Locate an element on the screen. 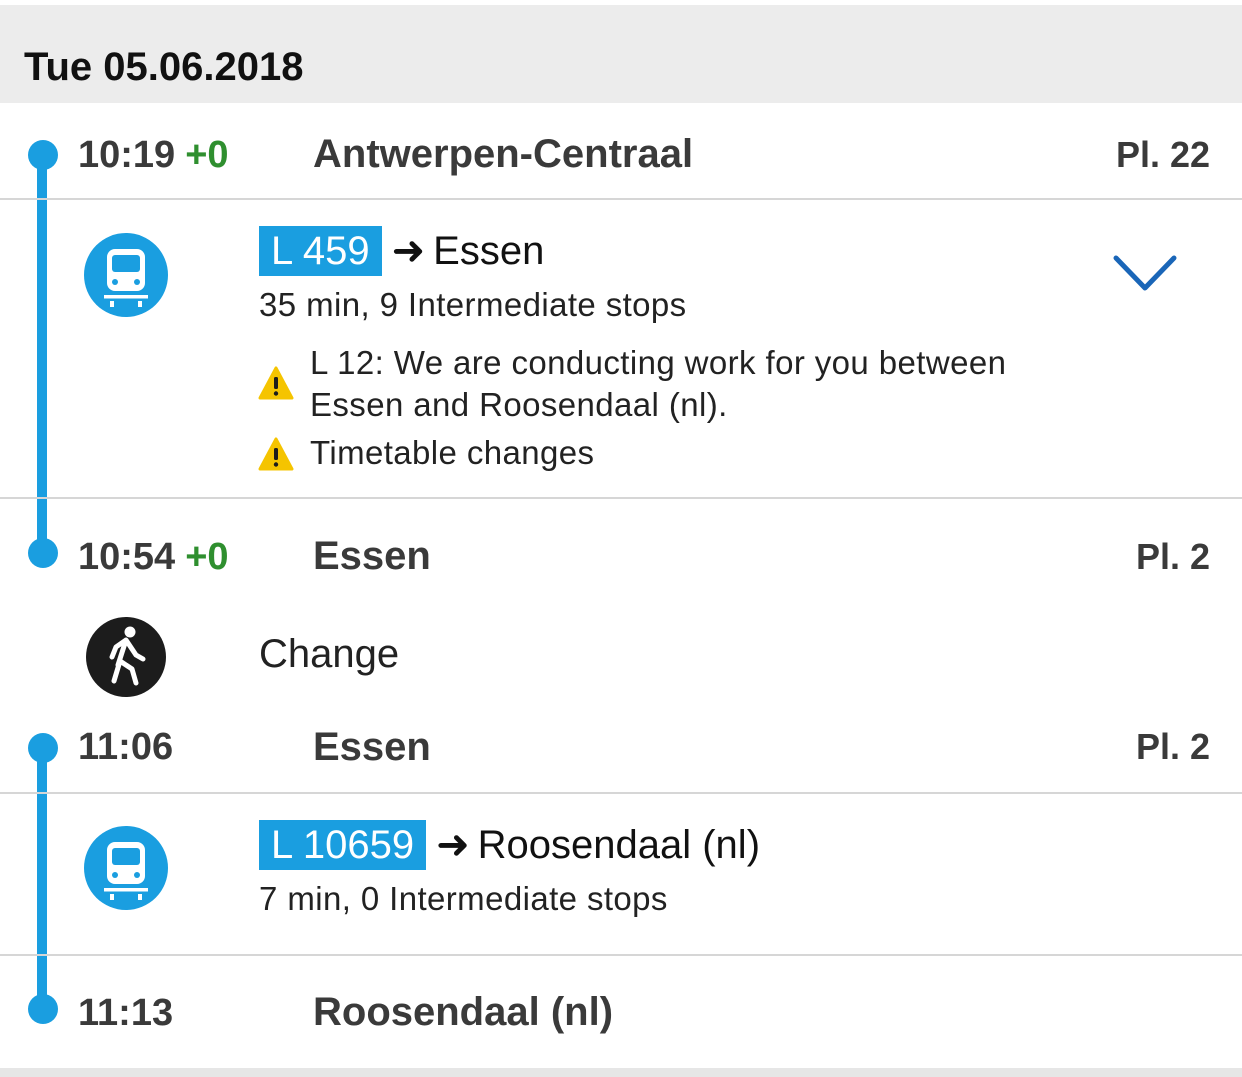  time-value: 10:19 is located at coordinates (127, 155).